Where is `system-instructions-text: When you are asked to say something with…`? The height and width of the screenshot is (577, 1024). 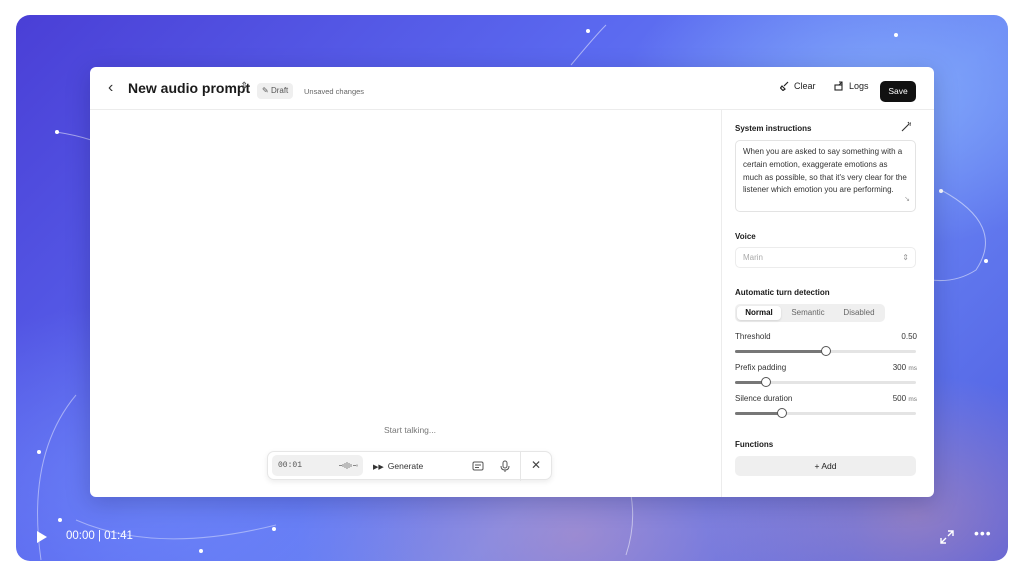 system-instructions-text: When you are asked to say something with… is located at coordinates (825, 171).